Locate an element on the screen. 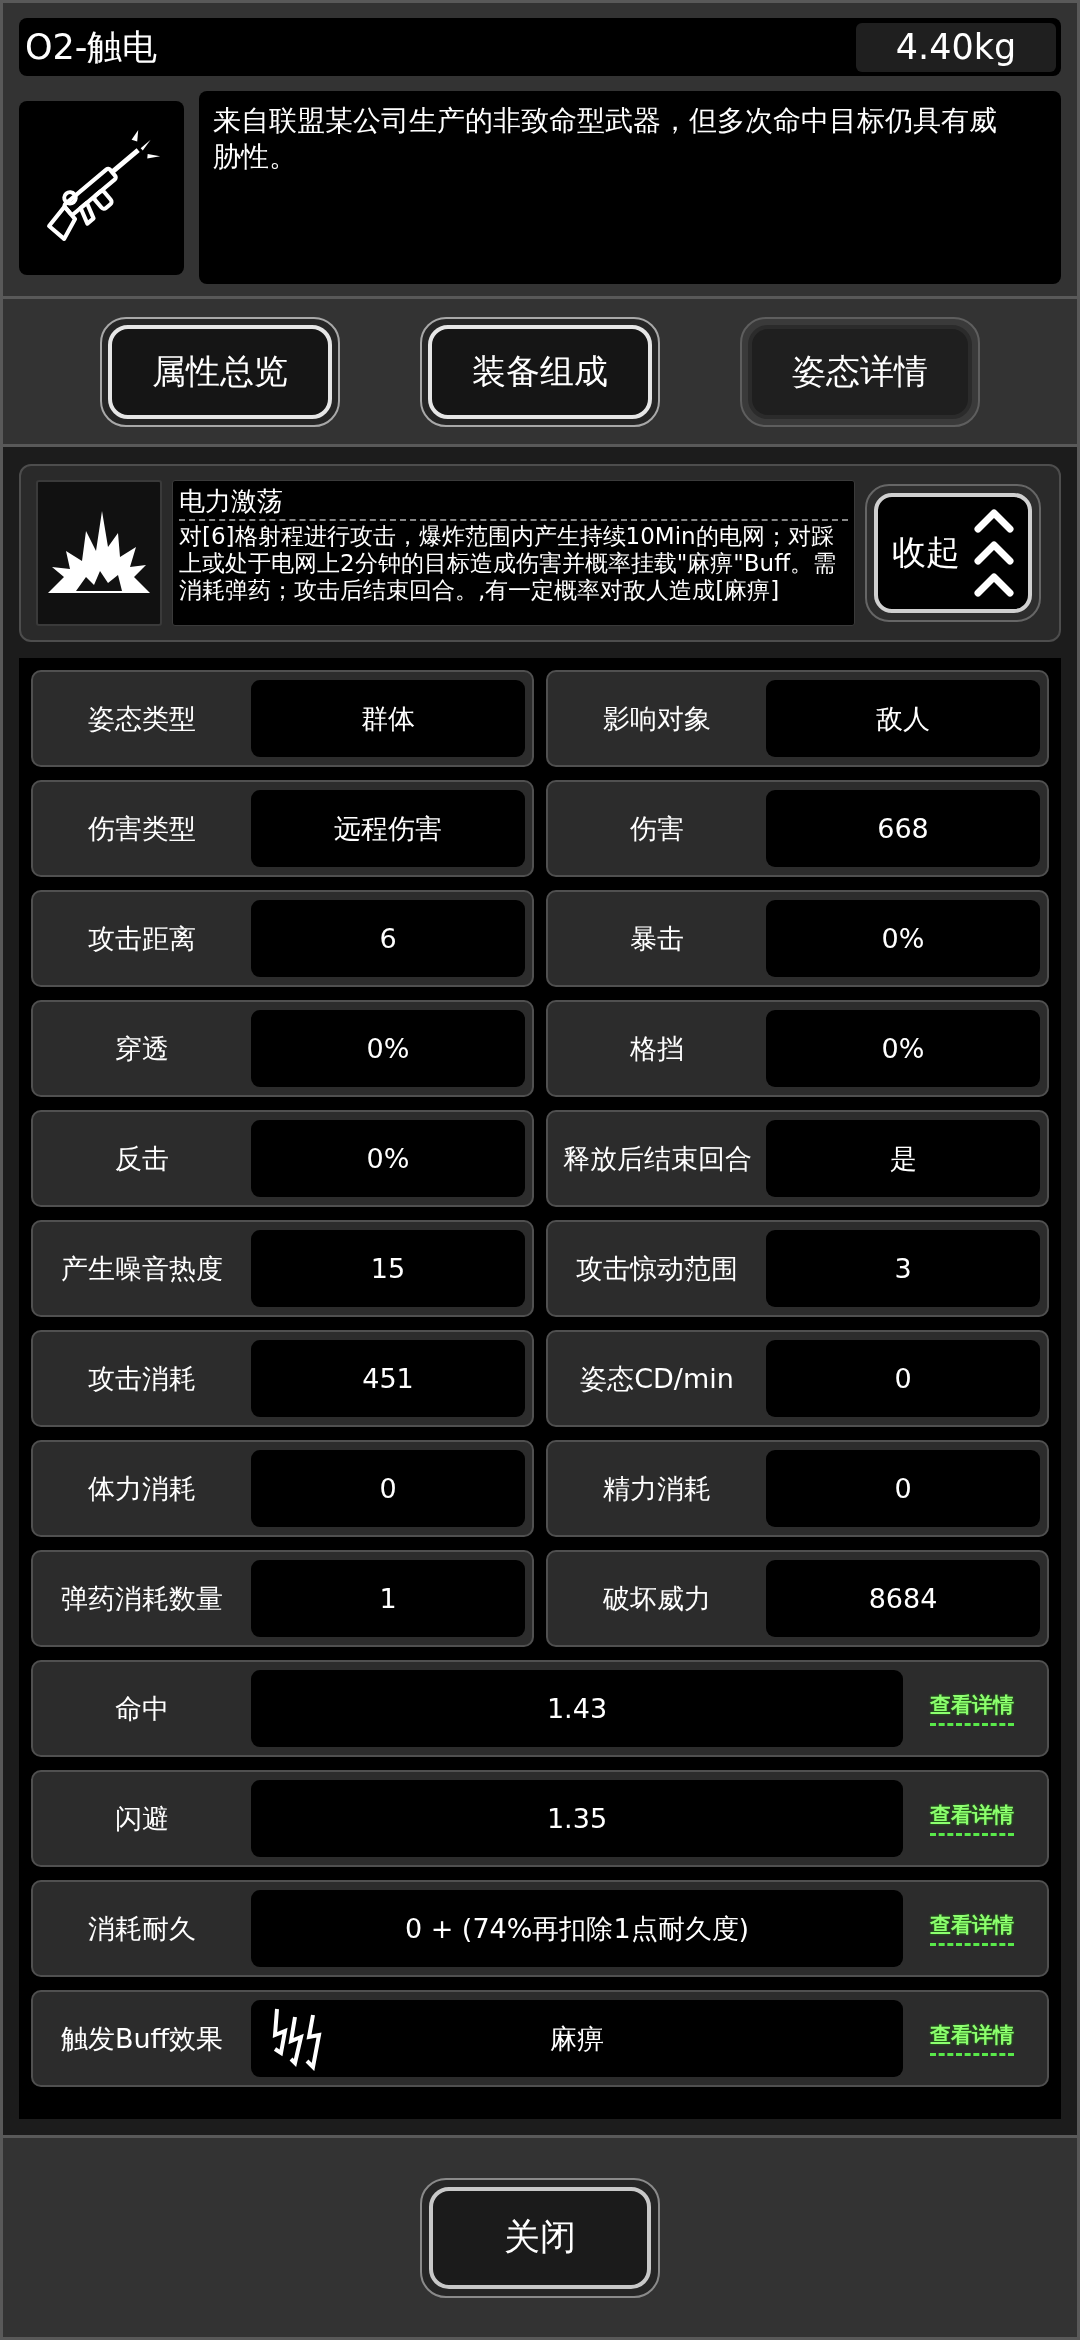  stat-label: 产生噪音热度 is located at coordinates (142, 1268).